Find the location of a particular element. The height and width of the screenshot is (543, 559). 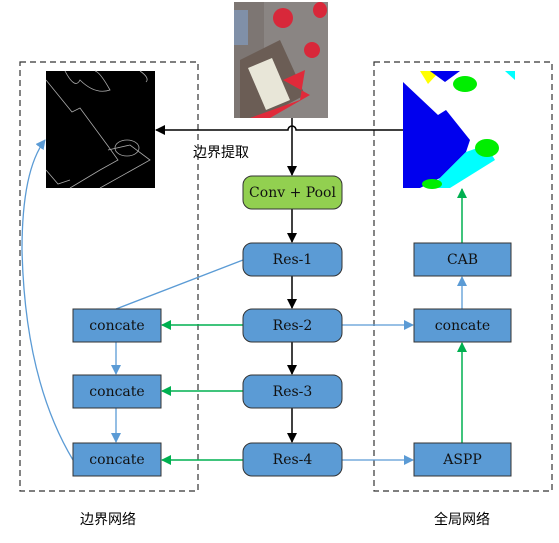

res1-node: Res-1 is located at coordinates (292, 259).